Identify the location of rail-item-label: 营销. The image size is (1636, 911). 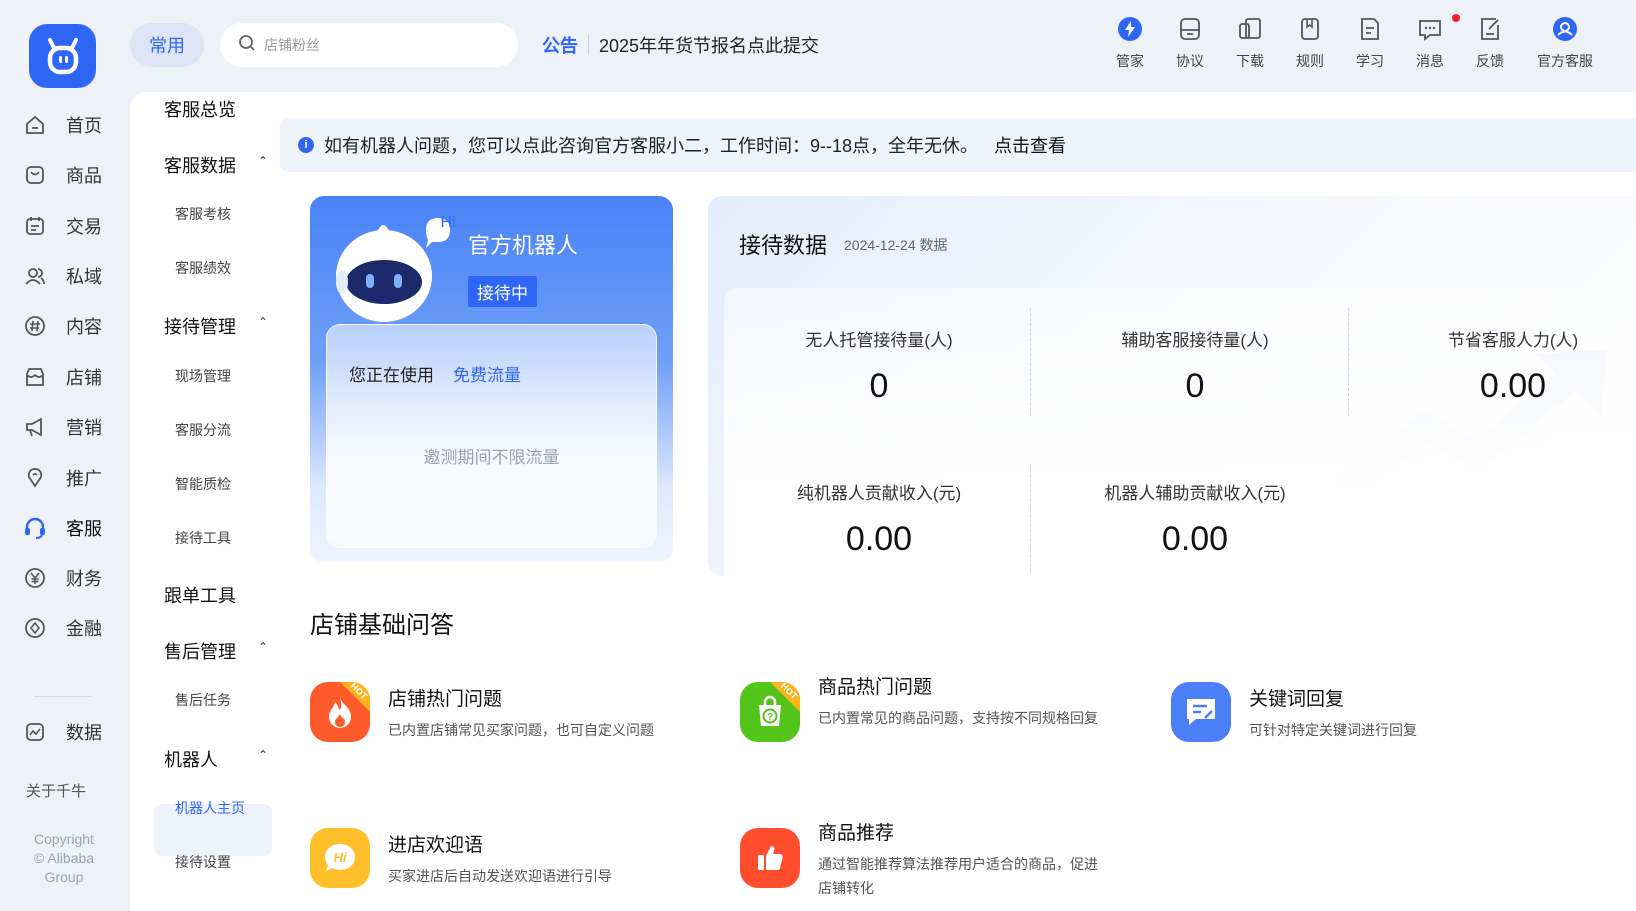
(84, 428).